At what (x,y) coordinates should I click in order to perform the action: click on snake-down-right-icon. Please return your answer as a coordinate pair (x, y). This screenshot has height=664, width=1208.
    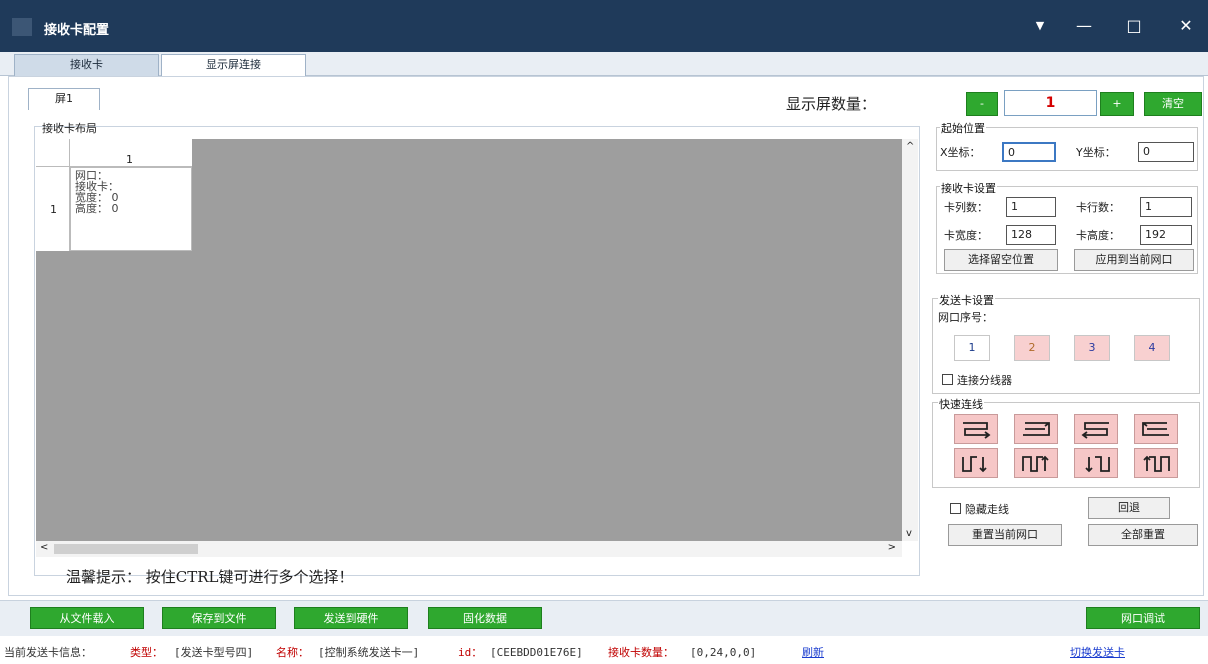
    Looking at the image, I should click on (974, 464).